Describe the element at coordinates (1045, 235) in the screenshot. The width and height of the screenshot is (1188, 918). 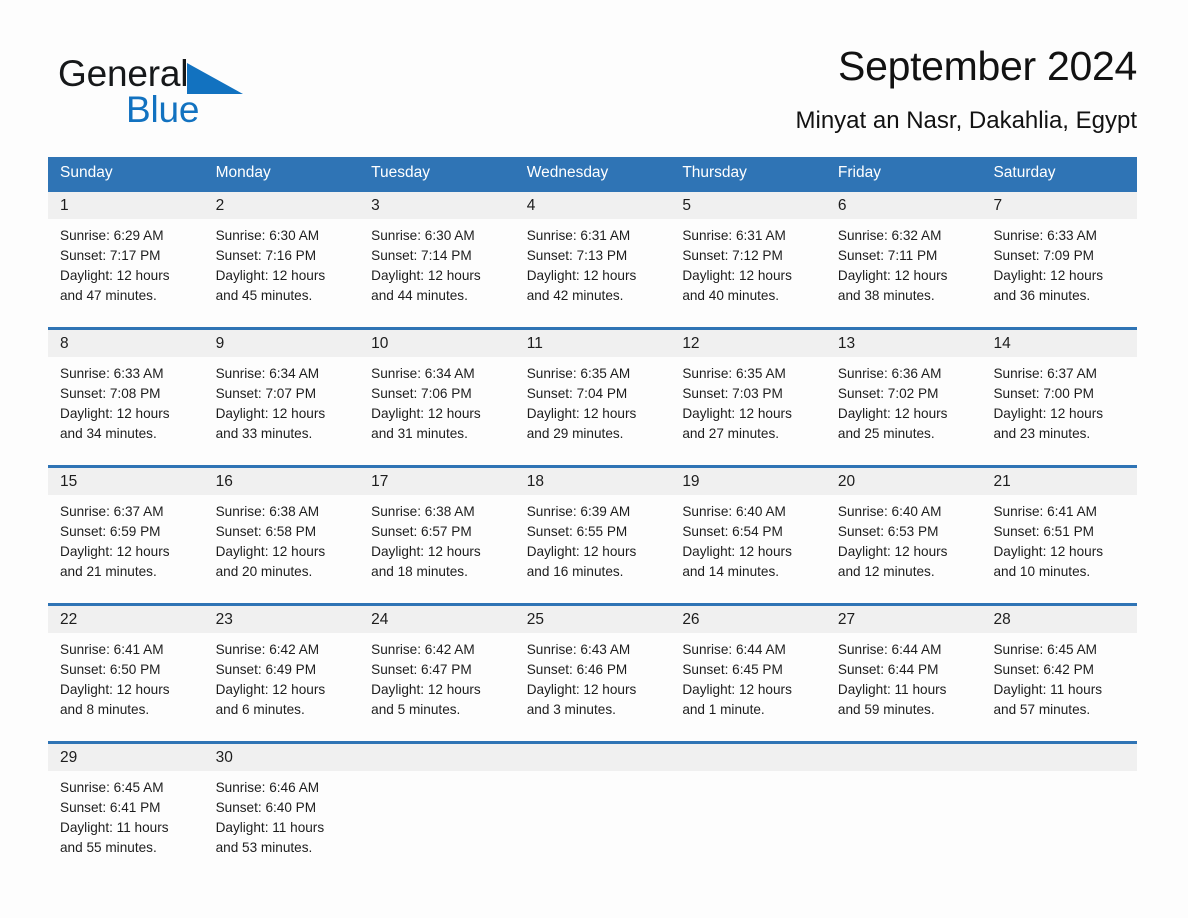
I see `sunrise-text: Sunrise: 6:33 AM` at that location.